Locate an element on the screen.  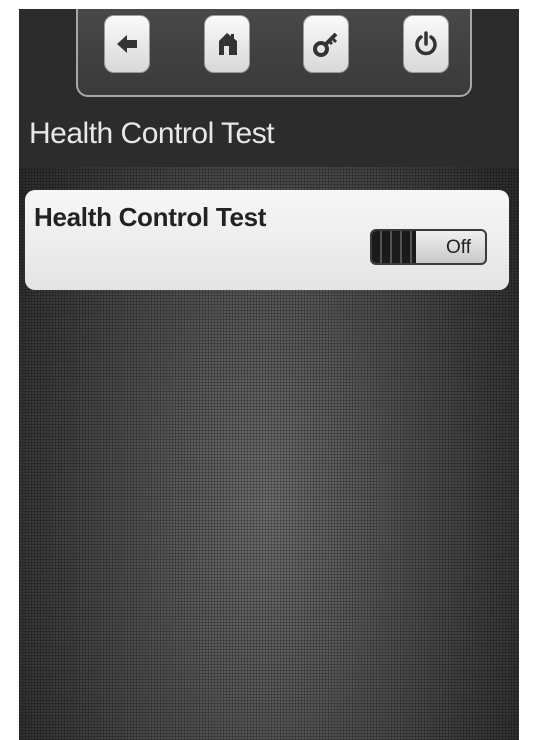
toggle-state-label: Off is located at coordinates (458, 247).